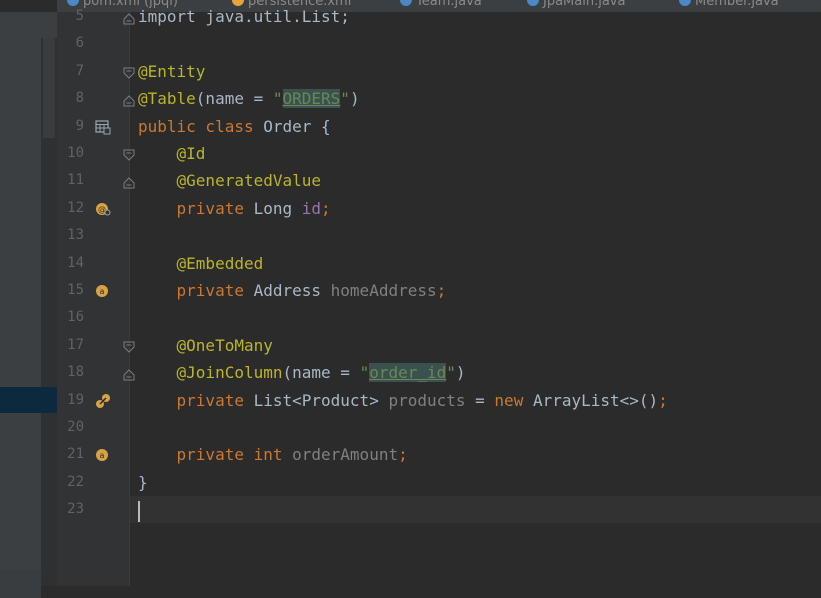  What do you see at coordinates (103, 209) in the screenshot?
I see `id-field-icon: @` at bounding box center [103, 209].